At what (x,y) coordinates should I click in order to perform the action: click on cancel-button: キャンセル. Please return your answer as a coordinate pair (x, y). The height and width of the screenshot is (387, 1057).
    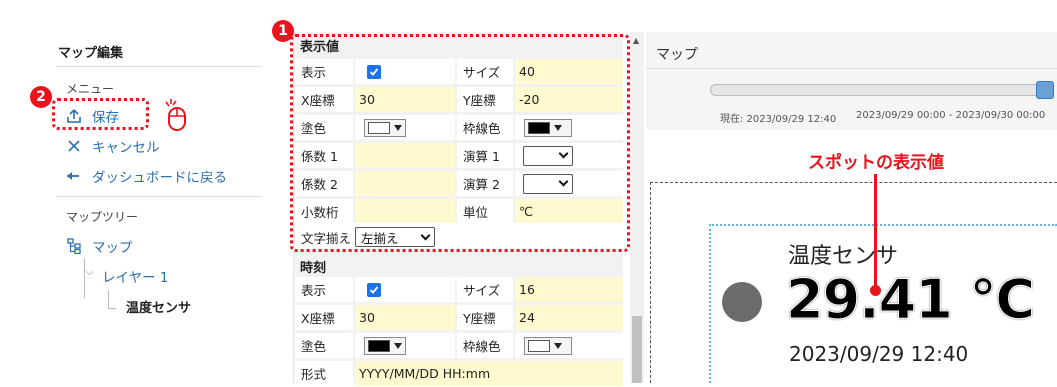
    Looking at the image, I should click on (113, 146).